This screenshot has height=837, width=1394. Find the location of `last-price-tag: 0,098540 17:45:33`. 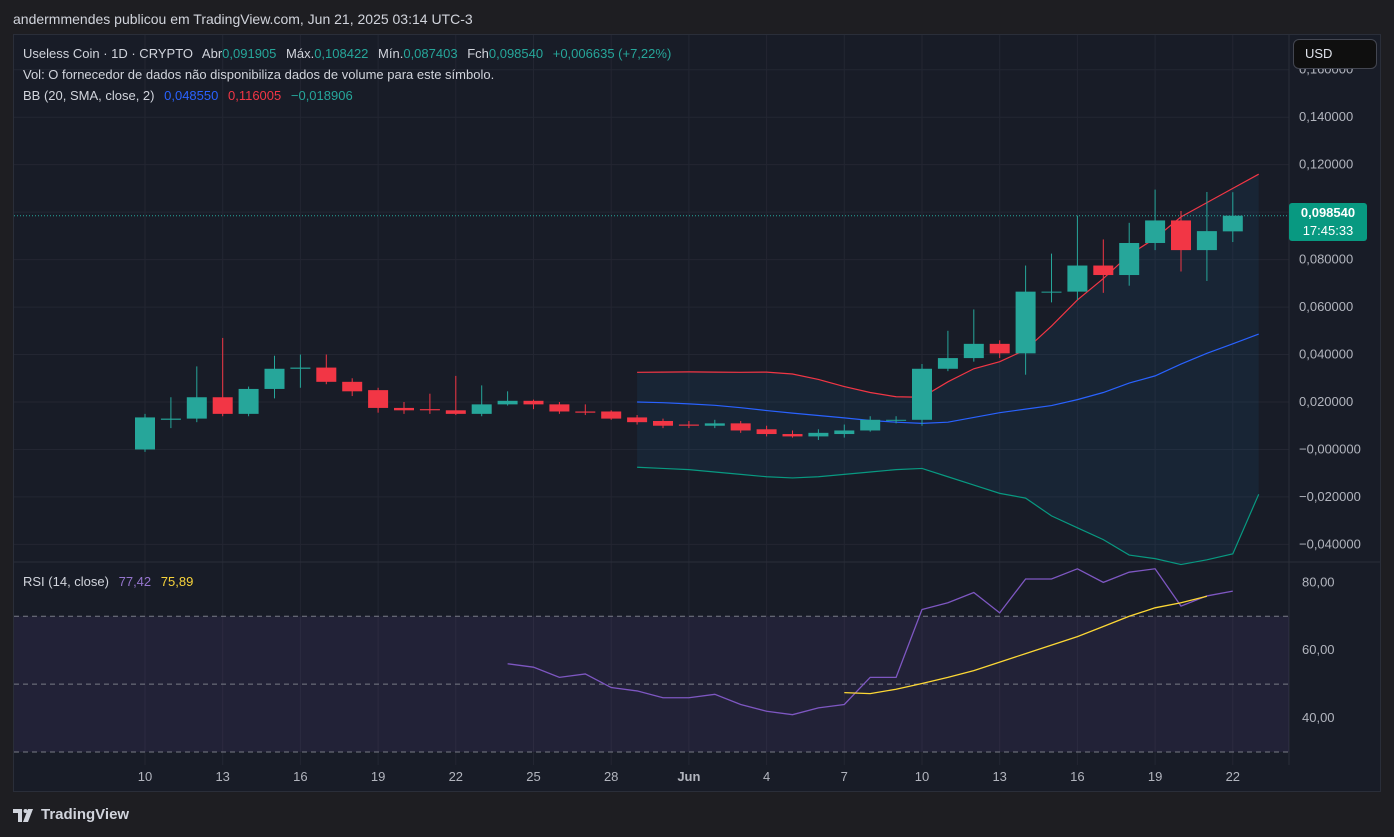

last-price-tag: 0,098540 17:45:33 is located at coordinates (1328, 222).